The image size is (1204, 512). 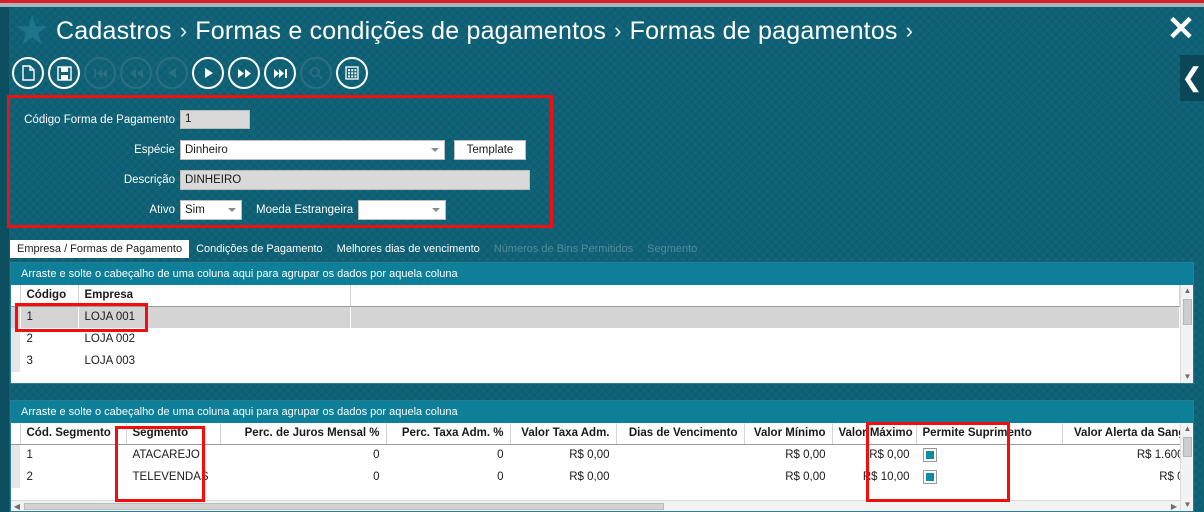 I want to click on tab-numeros-de-bins-permitidos: Números de Bins Permitidos, so click(x=563, y=249).